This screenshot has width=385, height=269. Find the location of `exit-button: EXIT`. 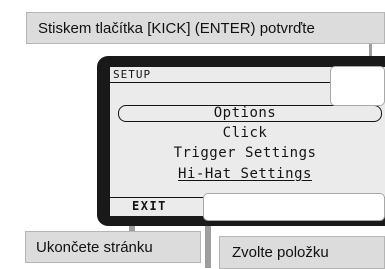

exit-button: EXIT is located at coordinates (149, 206).